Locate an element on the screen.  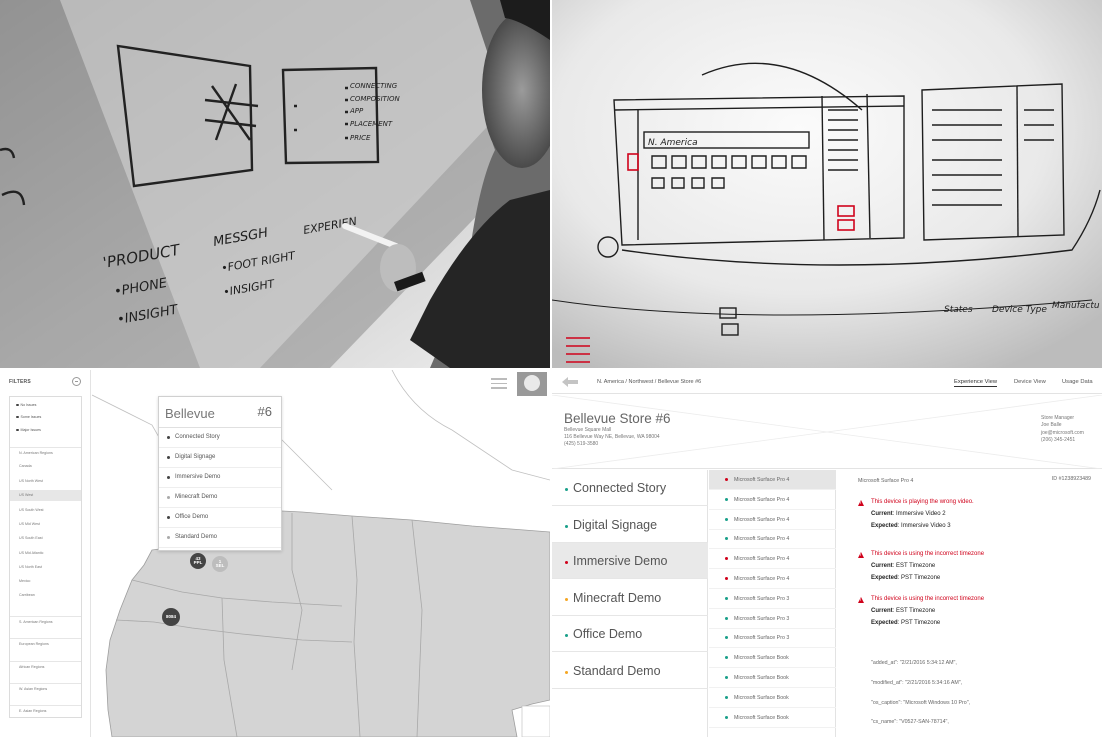
popup-experience-item: Digital Signage is located at coordinates (220, 458).